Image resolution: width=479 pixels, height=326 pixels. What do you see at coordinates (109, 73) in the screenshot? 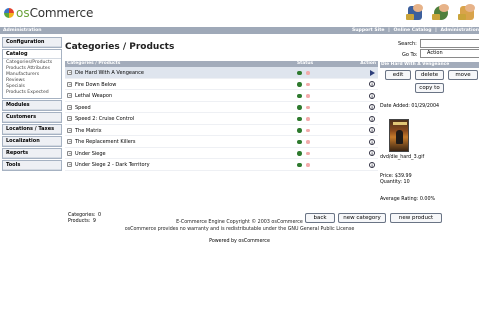
I see `product-name: Die Hard With A Vengeance` at bounding box center [109, 73].